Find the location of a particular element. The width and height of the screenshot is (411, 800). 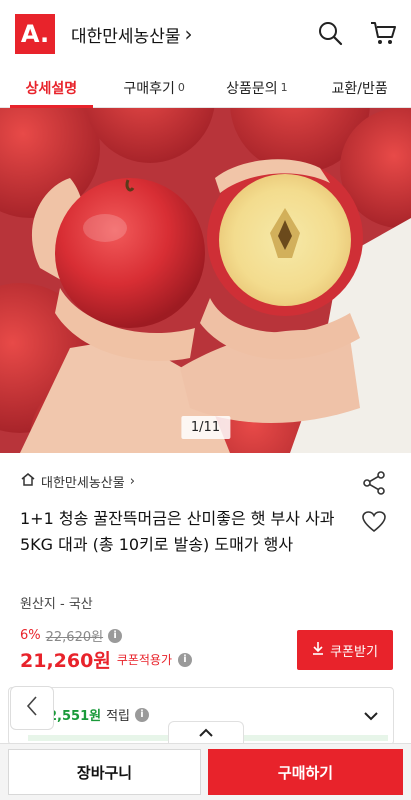

chevron-left-icon is located at coordinates (32, 708).